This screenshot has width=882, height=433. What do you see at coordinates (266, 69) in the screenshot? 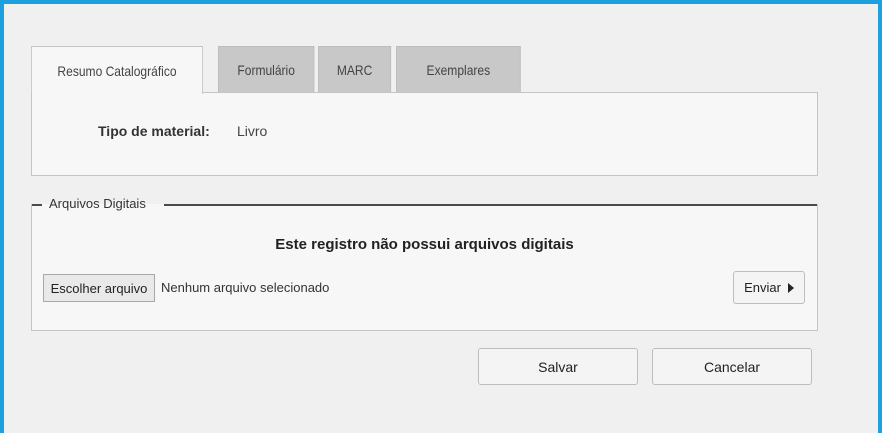
I see `tab-formulario: Formulário` at bounding box center [266, 69].